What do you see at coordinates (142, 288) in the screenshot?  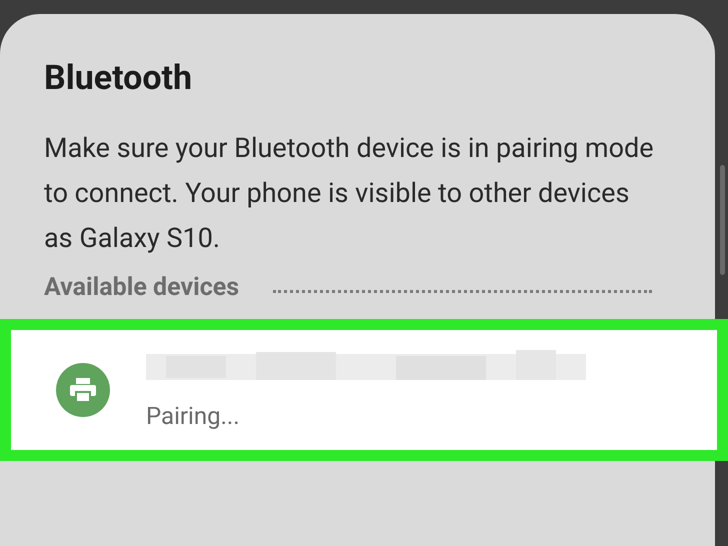 I see `section-header: Available devices` at bounding box center [142, 288].